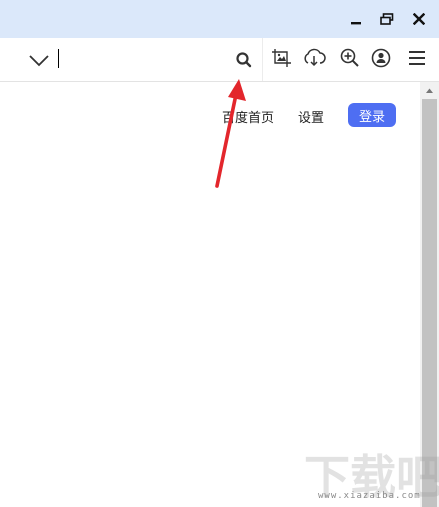  I want to click on address-history-dropdown, so click(39, 60).